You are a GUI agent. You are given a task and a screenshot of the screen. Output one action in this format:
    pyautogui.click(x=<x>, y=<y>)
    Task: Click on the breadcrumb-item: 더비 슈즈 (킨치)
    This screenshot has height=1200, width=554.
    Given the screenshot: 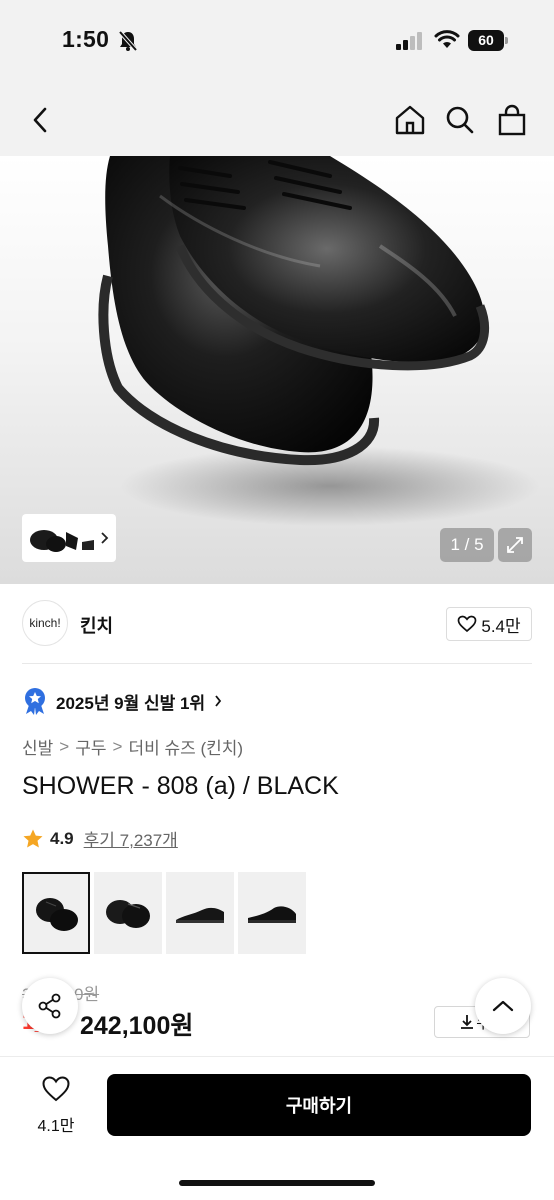 What is the action you would take?
    pyautogui.click(x=185, y=746)
    